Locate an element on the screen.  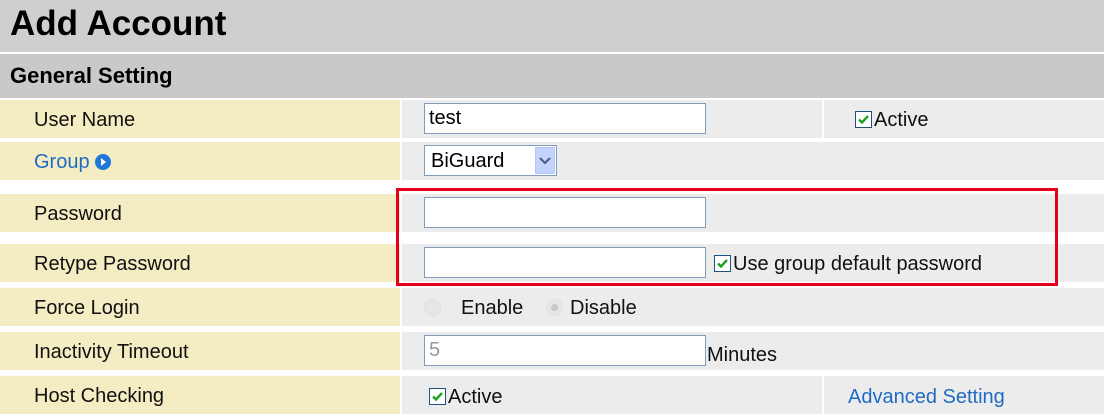
password-label: Password is located at coordinates (78, 214).